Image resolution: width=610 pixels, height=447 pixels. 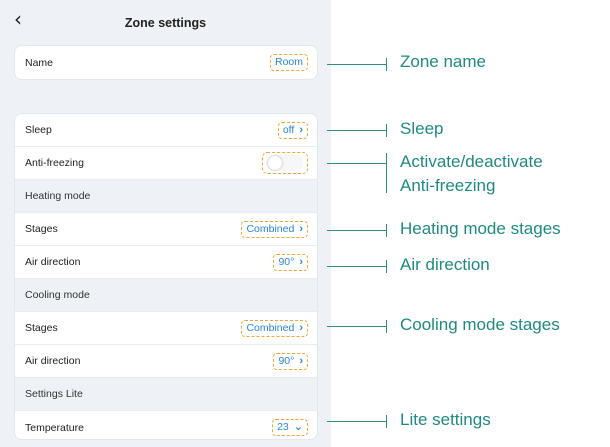 I want to click on sleep-value: off ›, so click(x=292, y=130).